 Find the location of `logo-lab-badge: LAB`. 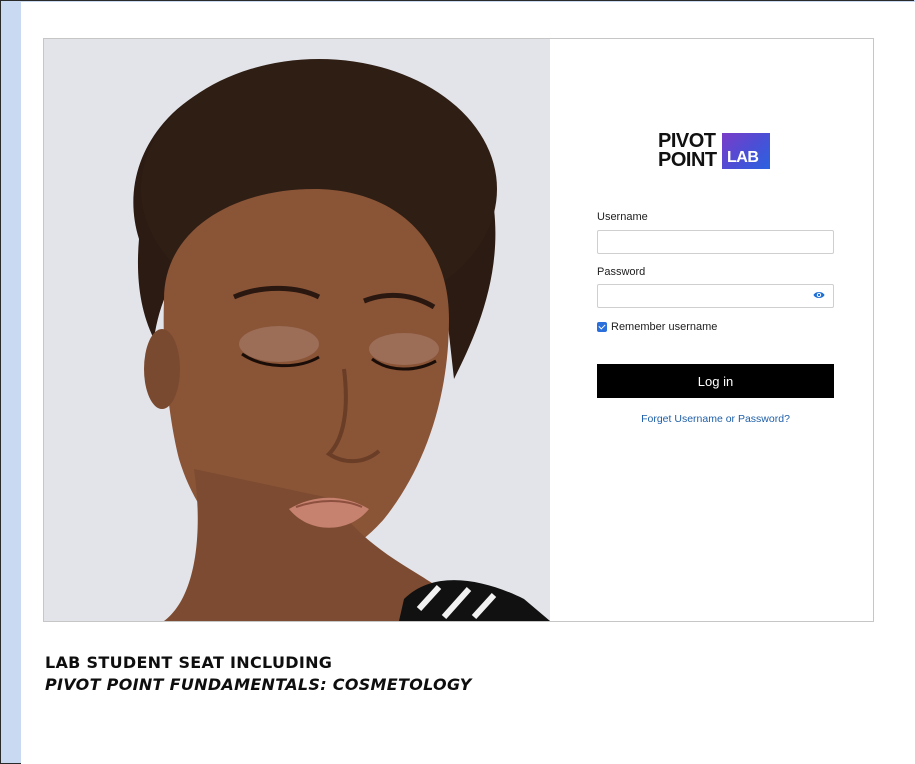

logo-lab-badge: LAB is located at coordinates (746, 151).